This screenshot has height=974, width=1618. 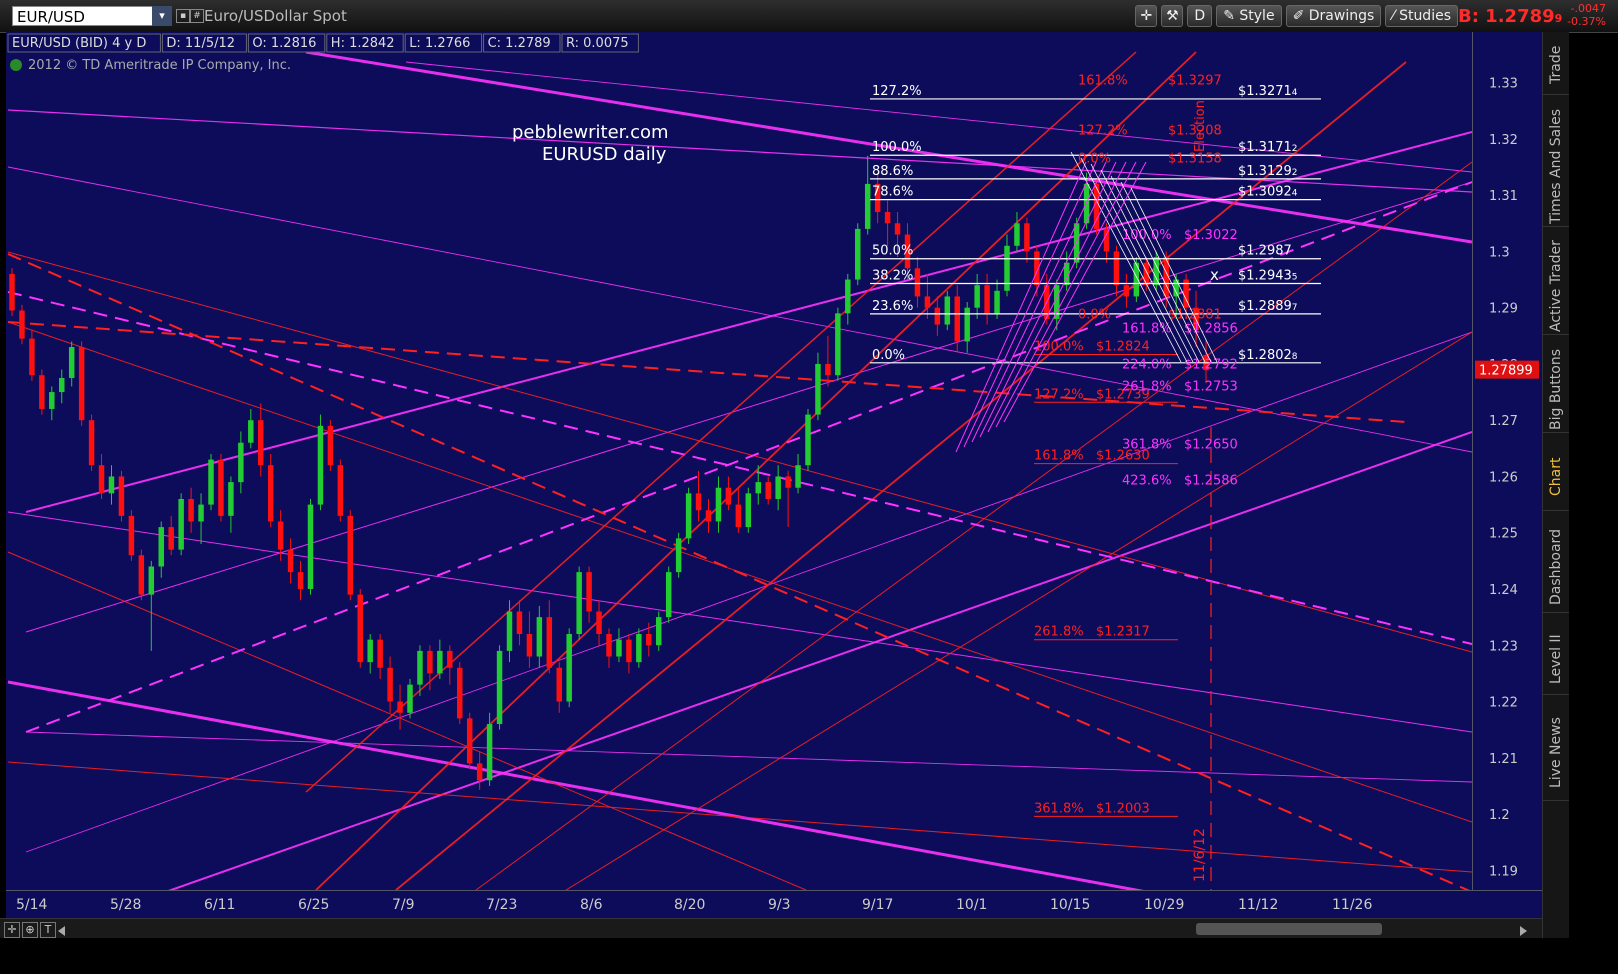 What do you see at coordinates (1289, 929) in the screenshot?
I see `scrollbar-thumb` at bounding box center [1289, 929].